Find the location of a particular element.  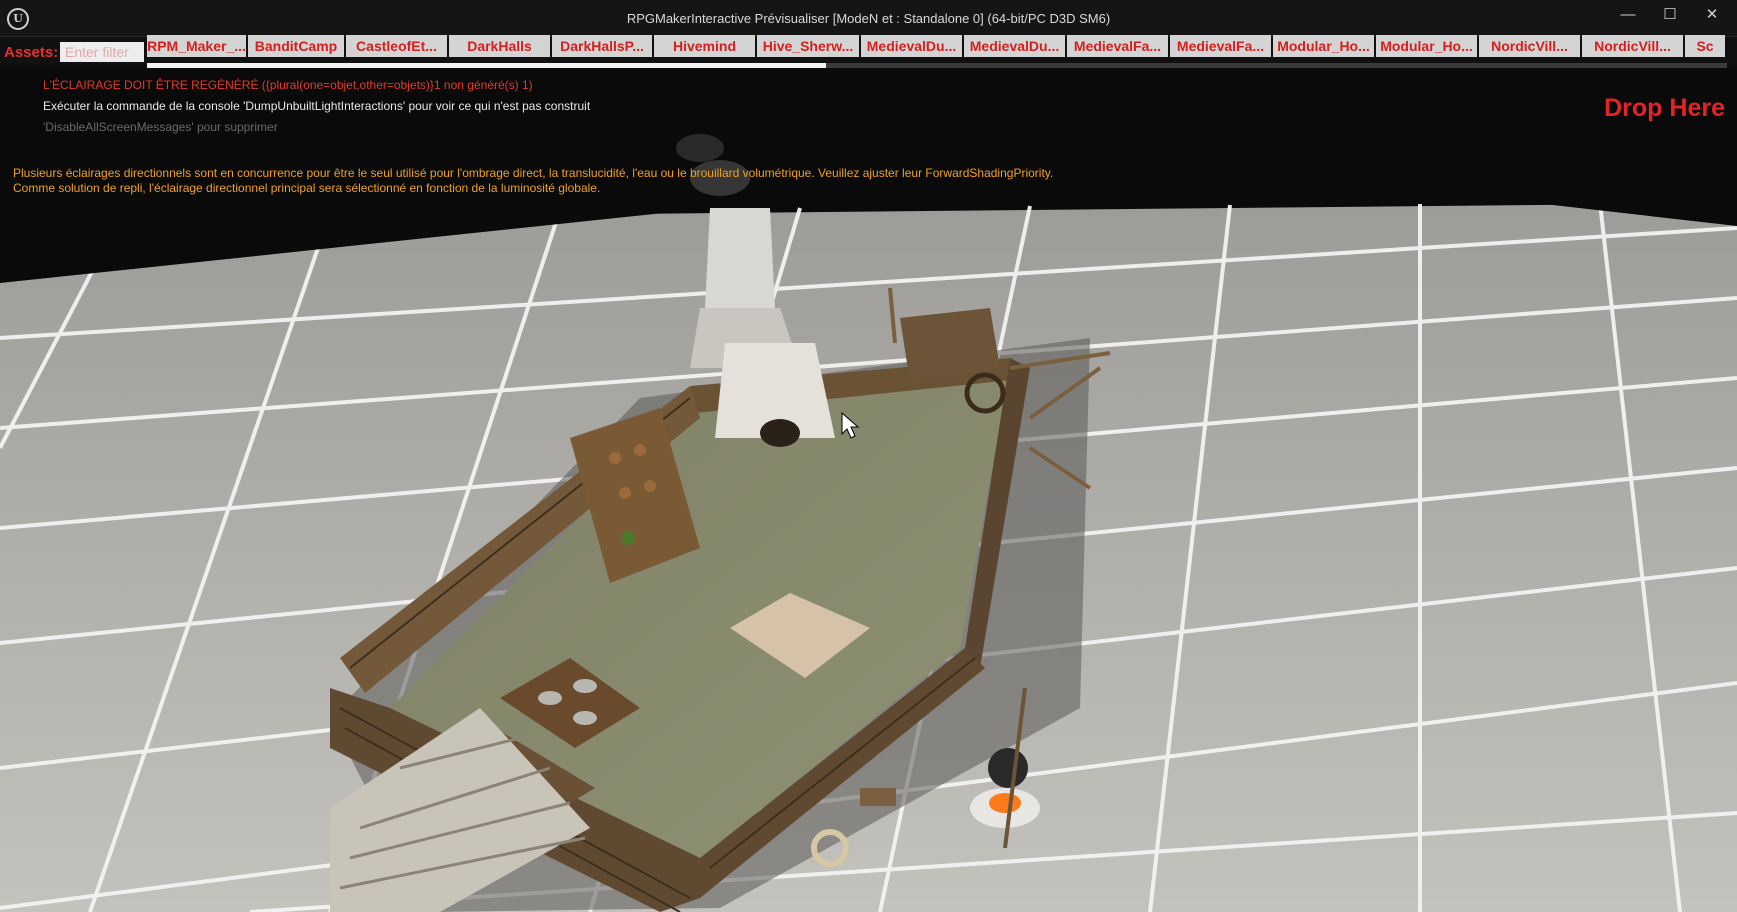

cauldron is located at coordinates (1008, 768).